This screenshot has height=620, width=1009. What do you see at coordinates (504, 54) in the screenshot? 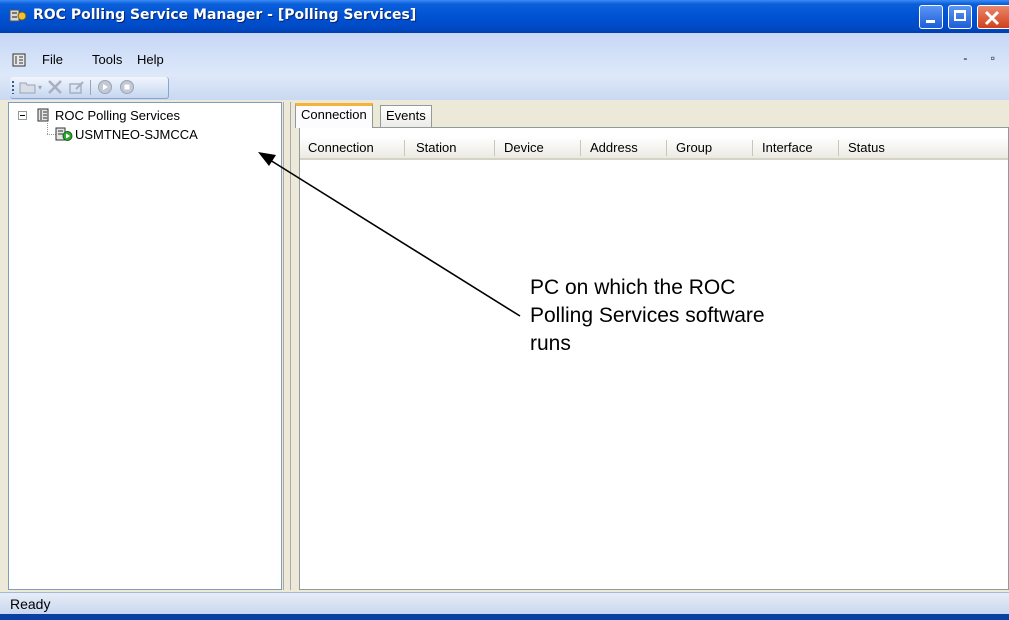
I see `menu-bar: File Tools Help - ▫` at bounding box center [504, 54].